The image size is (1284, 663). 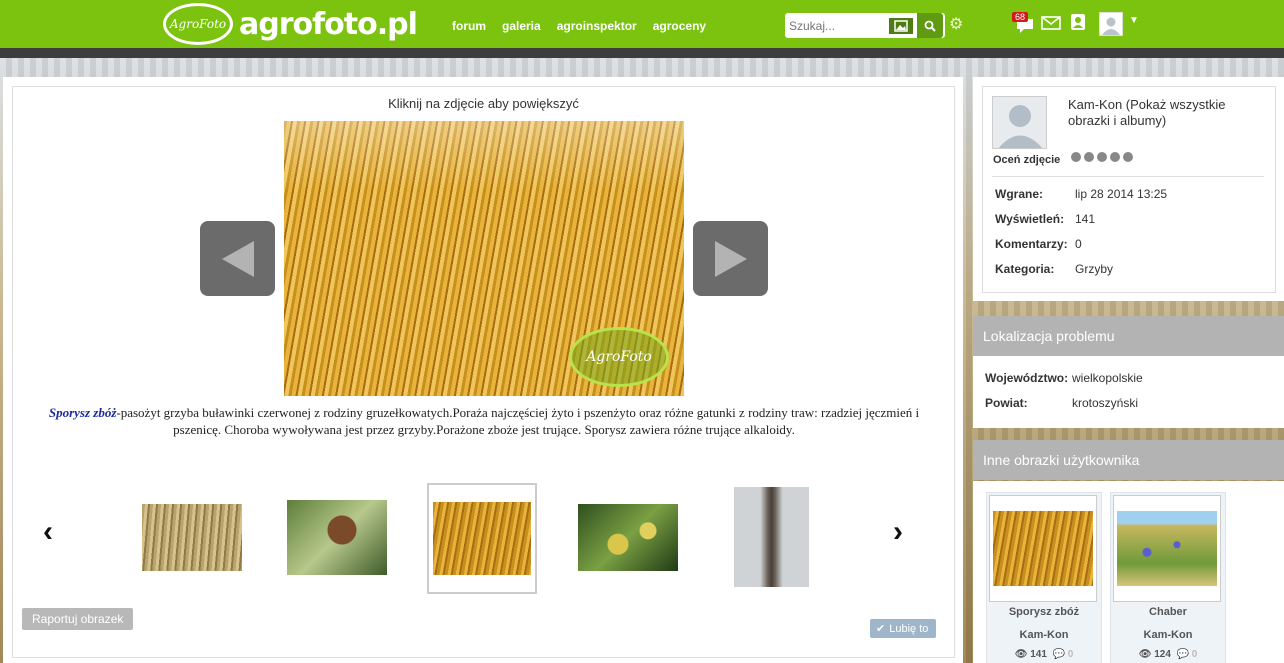 I want to click on main-nav: forum galeria agroinspektor agroceny, so click(x=579, y=26).